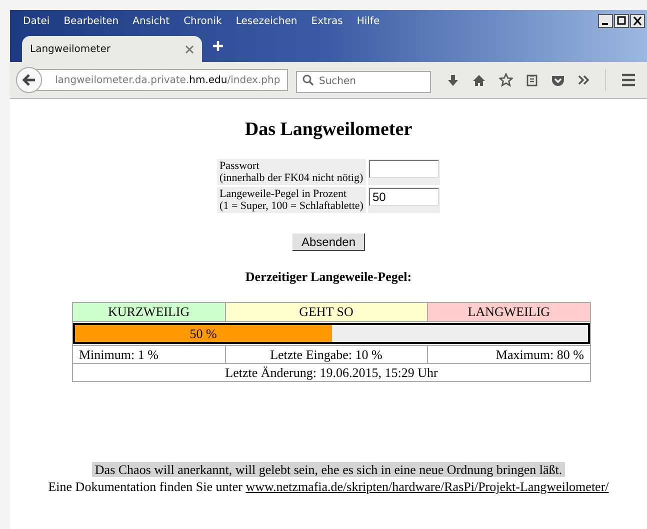 The height and width of the screenshot is (529, 647). Describe the element at coordinates (621, 21) in the screenshot. I see `maximize-icon` at that location.